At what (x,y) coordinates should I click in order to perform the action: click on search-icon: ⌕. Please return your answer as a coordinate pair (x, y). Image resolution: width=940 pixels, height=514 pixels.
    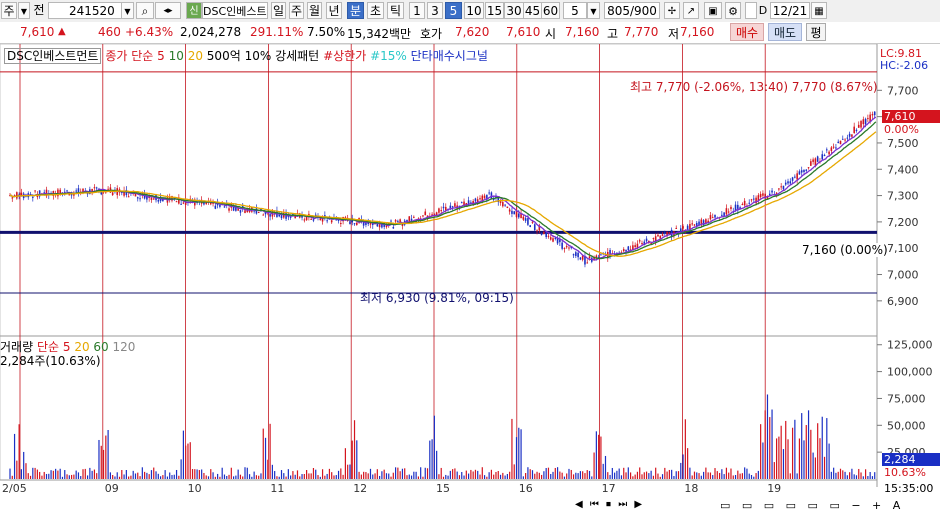
    Looking at the image, I should click on (145, 10).